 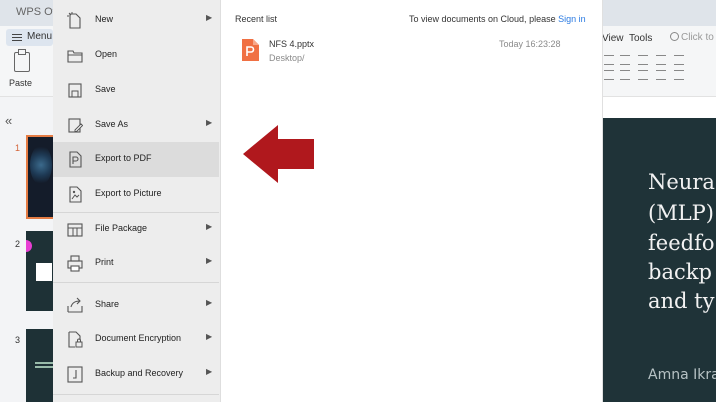 What do you see at coordinates (75, 305) in the screenshot?
I see `share-icon` at bounding box center [75, 305].